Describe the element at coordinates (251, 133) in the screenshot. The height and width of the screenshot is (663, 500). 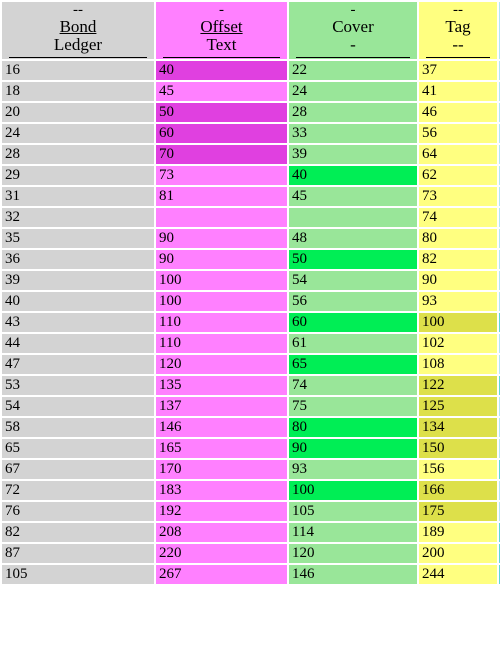
I see `table-row: 24603356504.8.00480.1290.3 gsm` at that location.